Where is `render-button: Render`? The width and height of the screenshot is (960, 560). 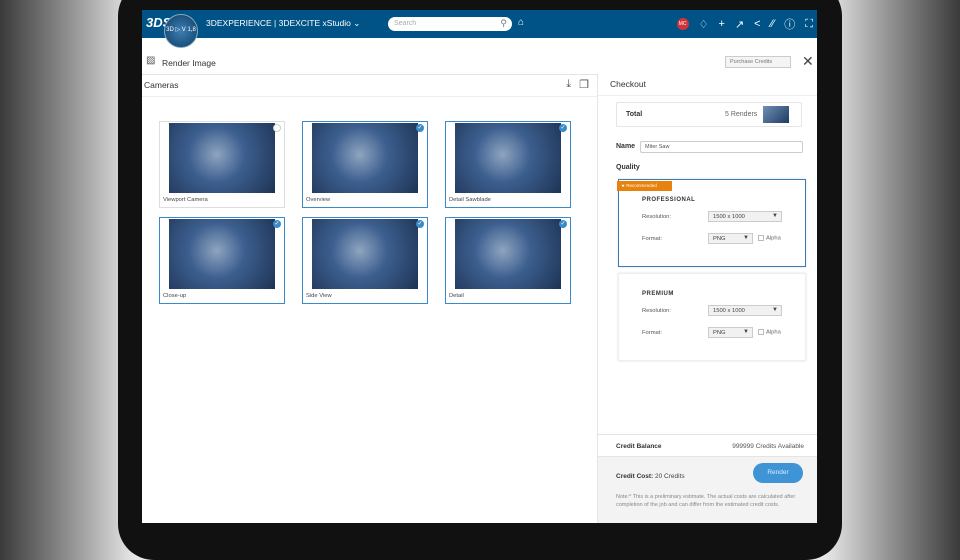 render-button: Render is located at coordinates (778, 473).